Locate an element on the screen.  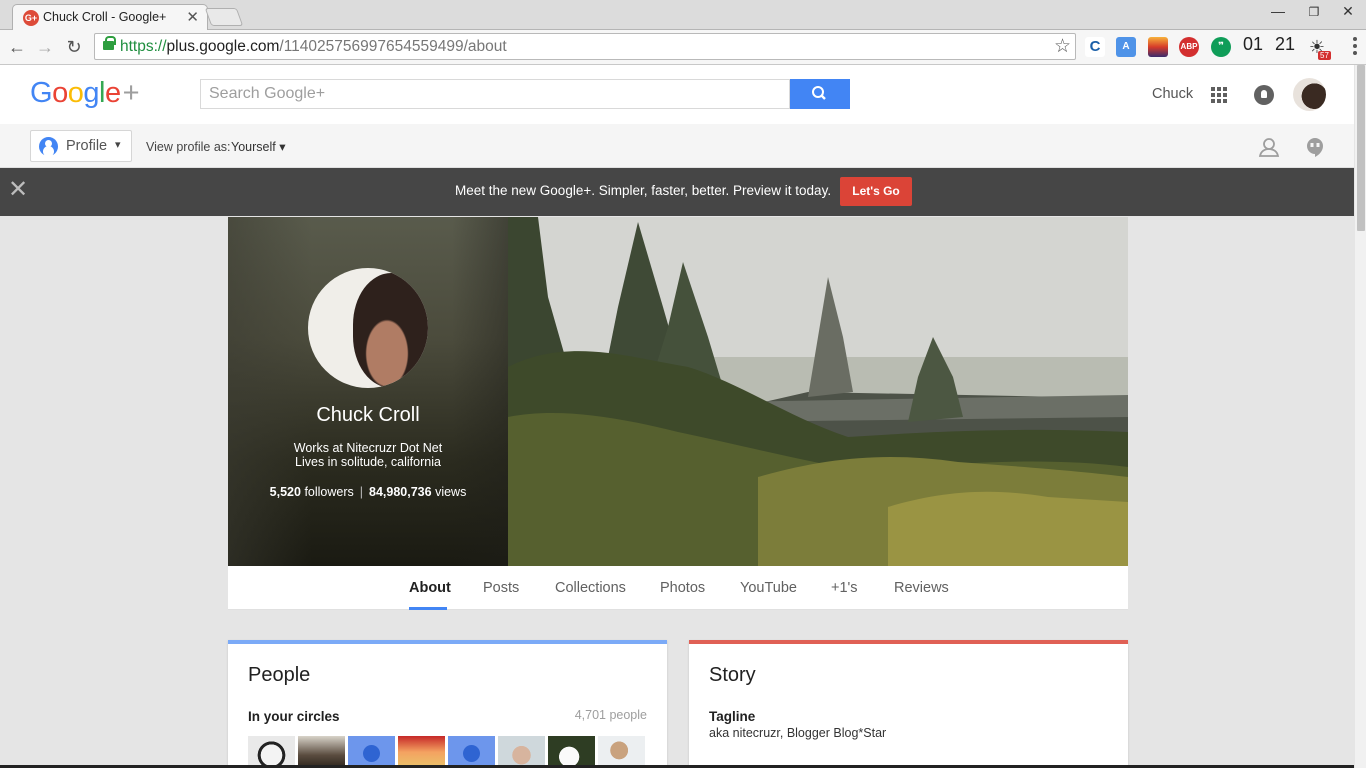
hangouts-icon: ❞ is located at coordinates (1221, 47).